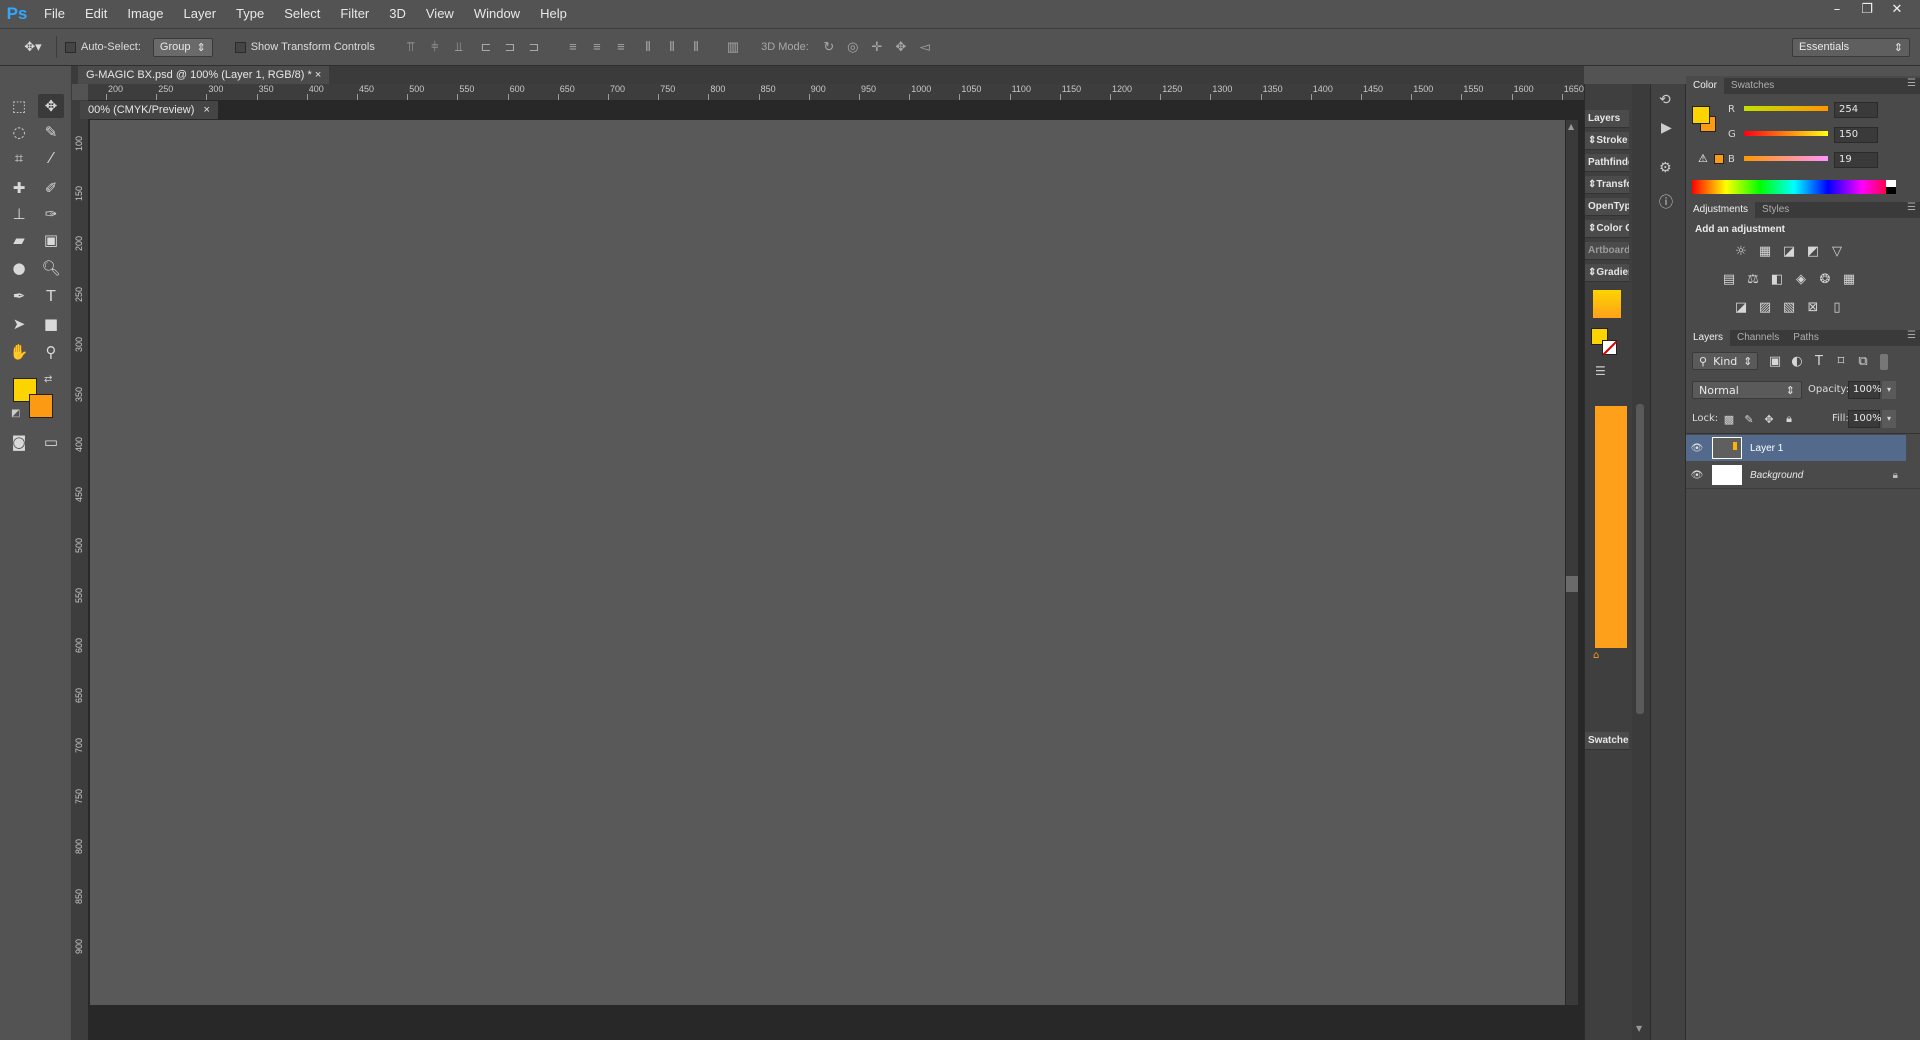  I want to click on lock-all-icon: 🔒︎, so click(1789, 419).